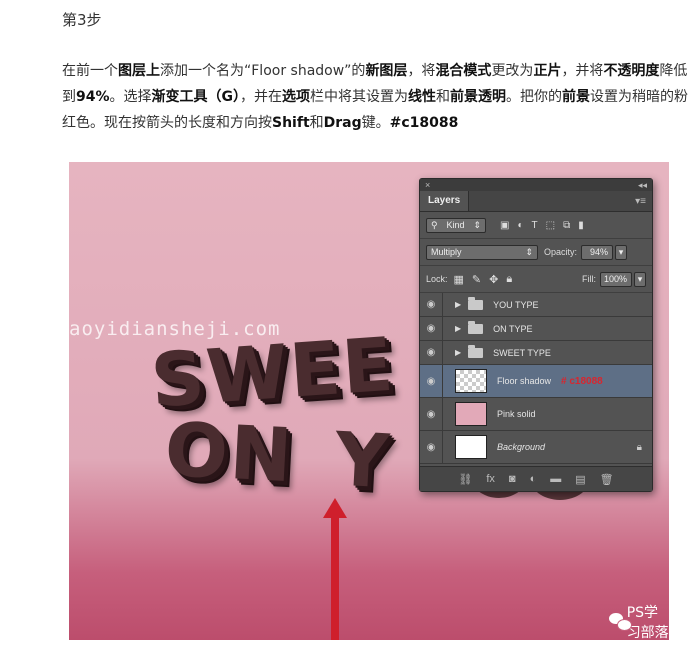  What do you see at coordinates (534, 97) in the screenshot?
I see `text-run: 。把你的` at bounding box center [534, 97].